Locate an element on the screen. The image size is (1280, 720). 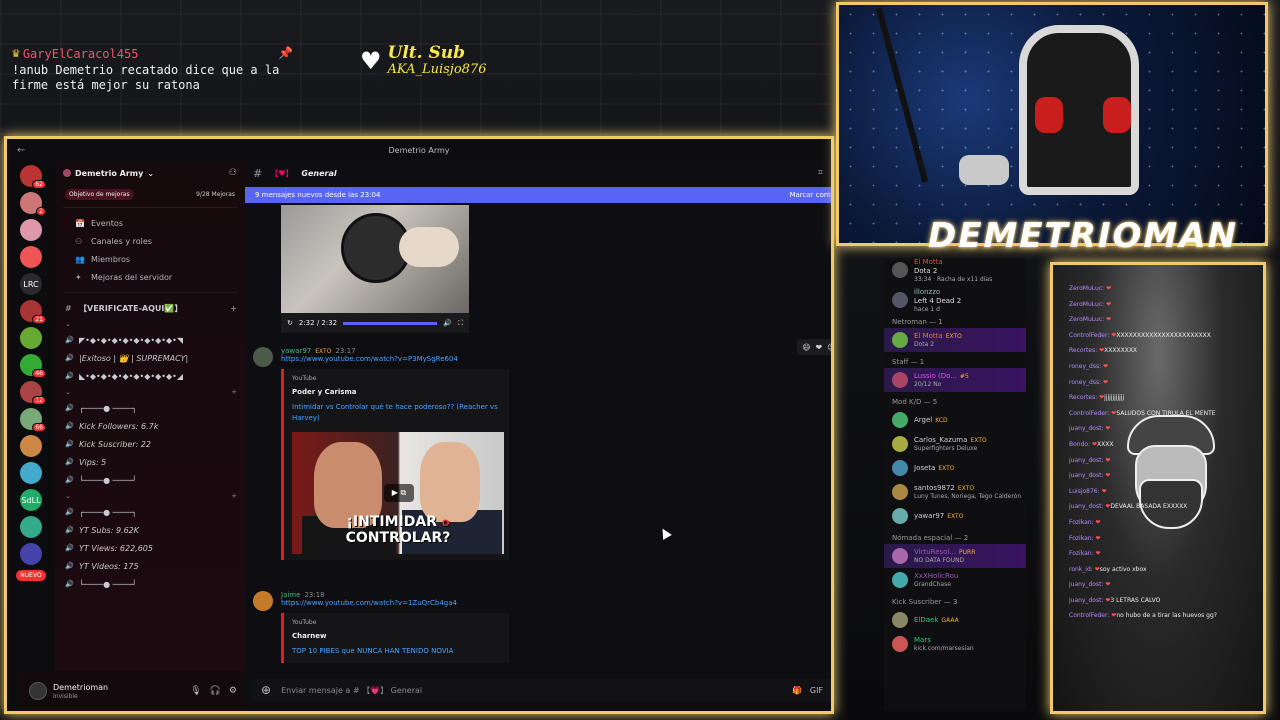
server-icon: 62 is located at coordinates (33, 177).